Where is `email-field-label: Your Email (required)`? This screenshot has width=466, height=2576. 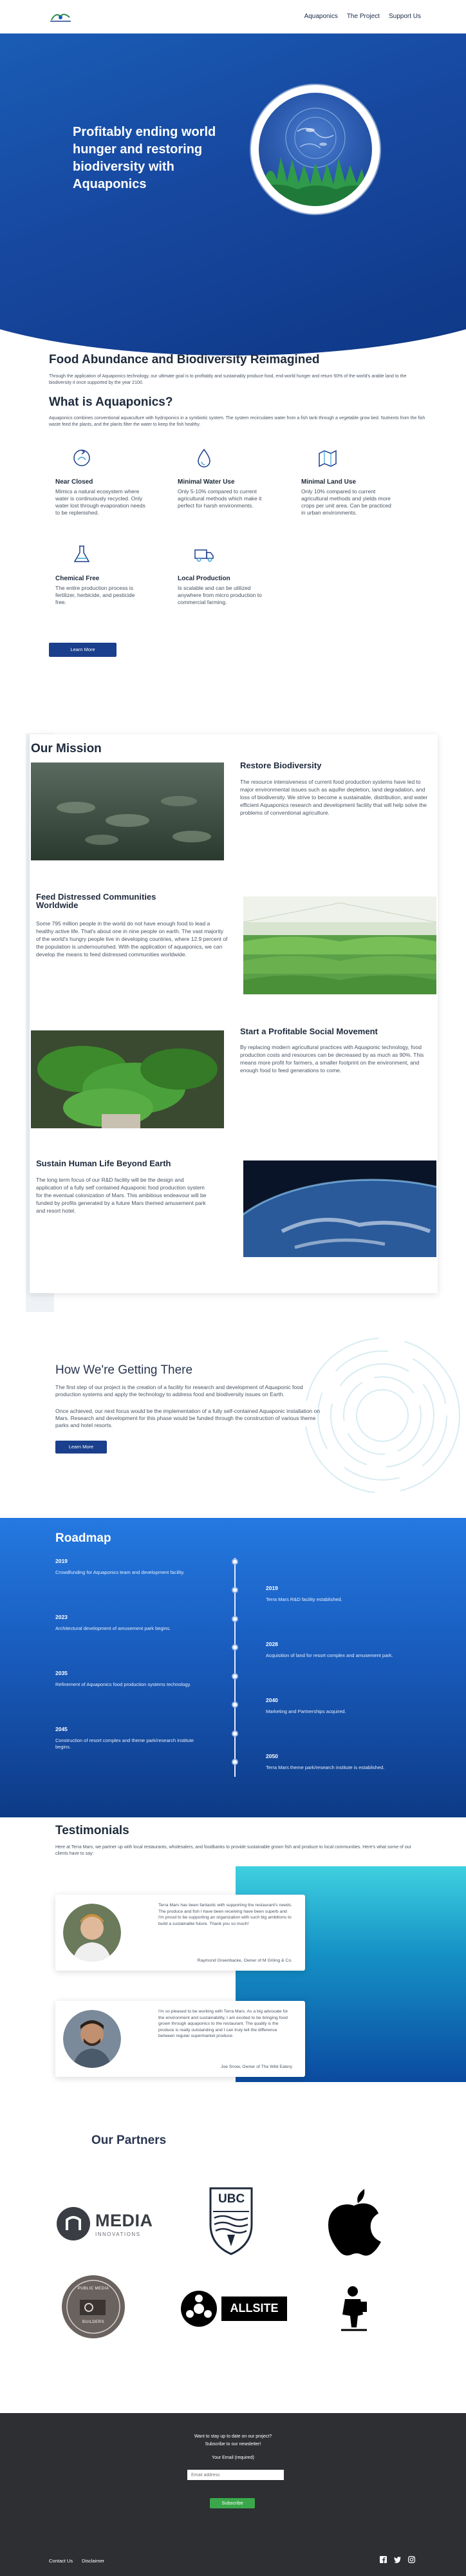
email-field-label: Your Email (required) is located at coordinates (233, 2458).